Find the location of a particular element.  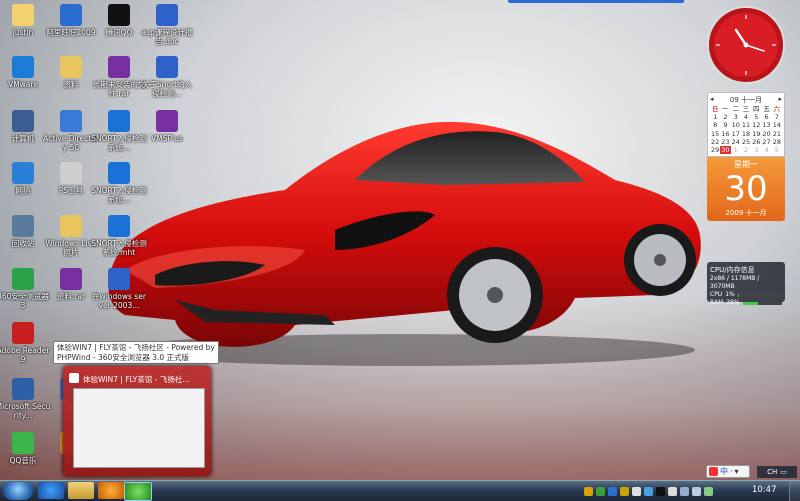

calendar-day: 28 is located at coordinates (777, 142).